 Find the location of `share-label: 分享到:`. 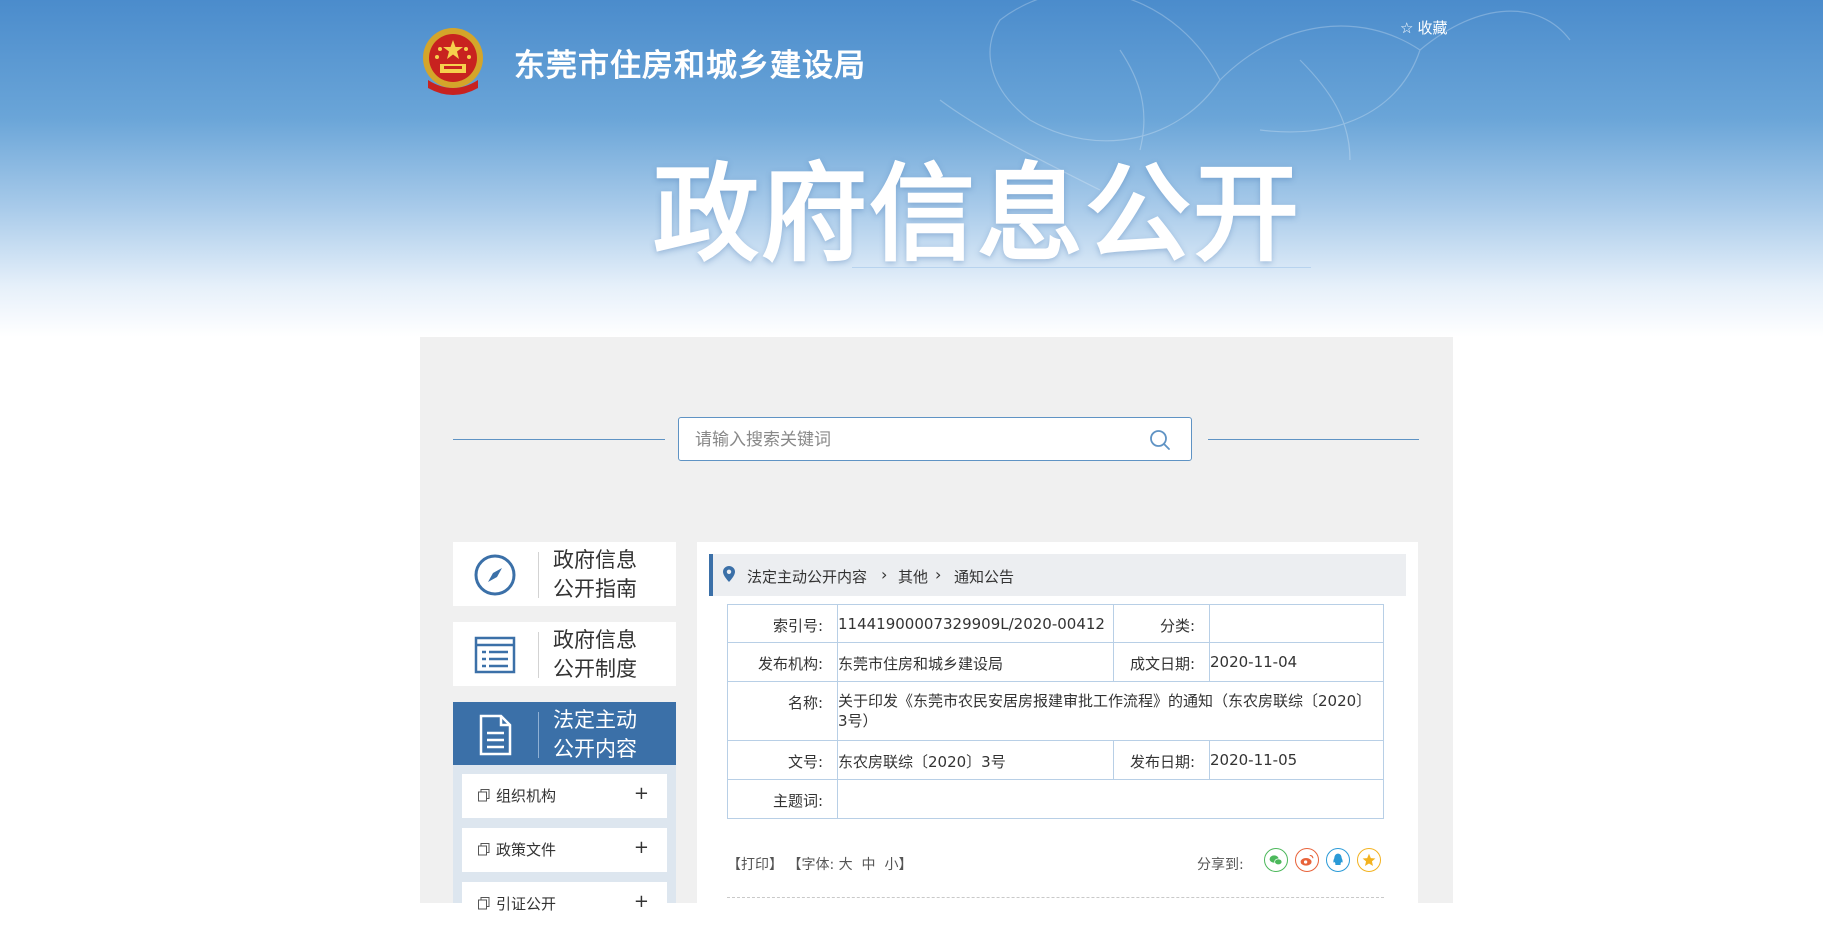

share-label: 分享到: is located at coordinates (1220, 865).